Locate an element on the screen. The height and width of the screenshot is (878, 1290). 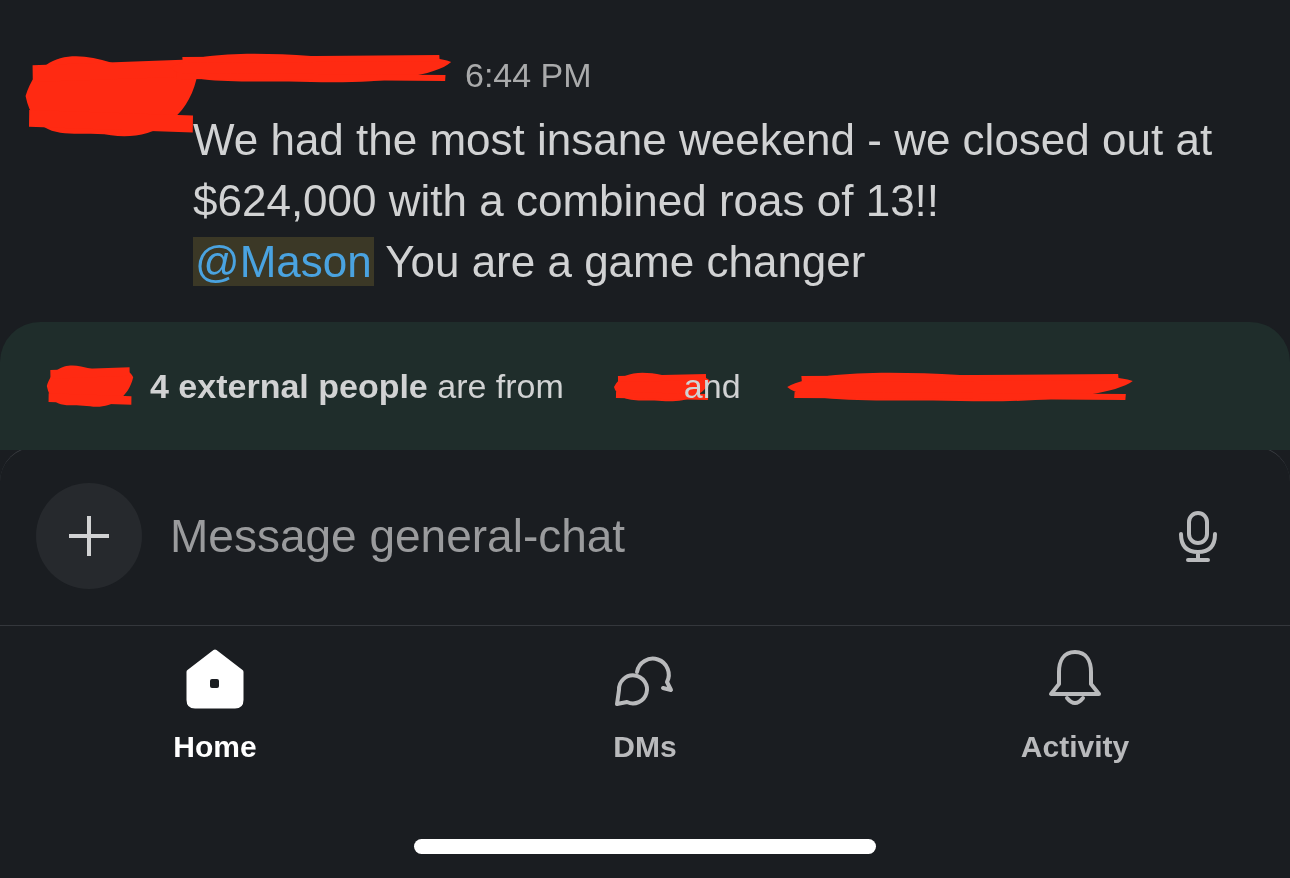
nav-tab: Activity is located at coordinates (1075, 707).